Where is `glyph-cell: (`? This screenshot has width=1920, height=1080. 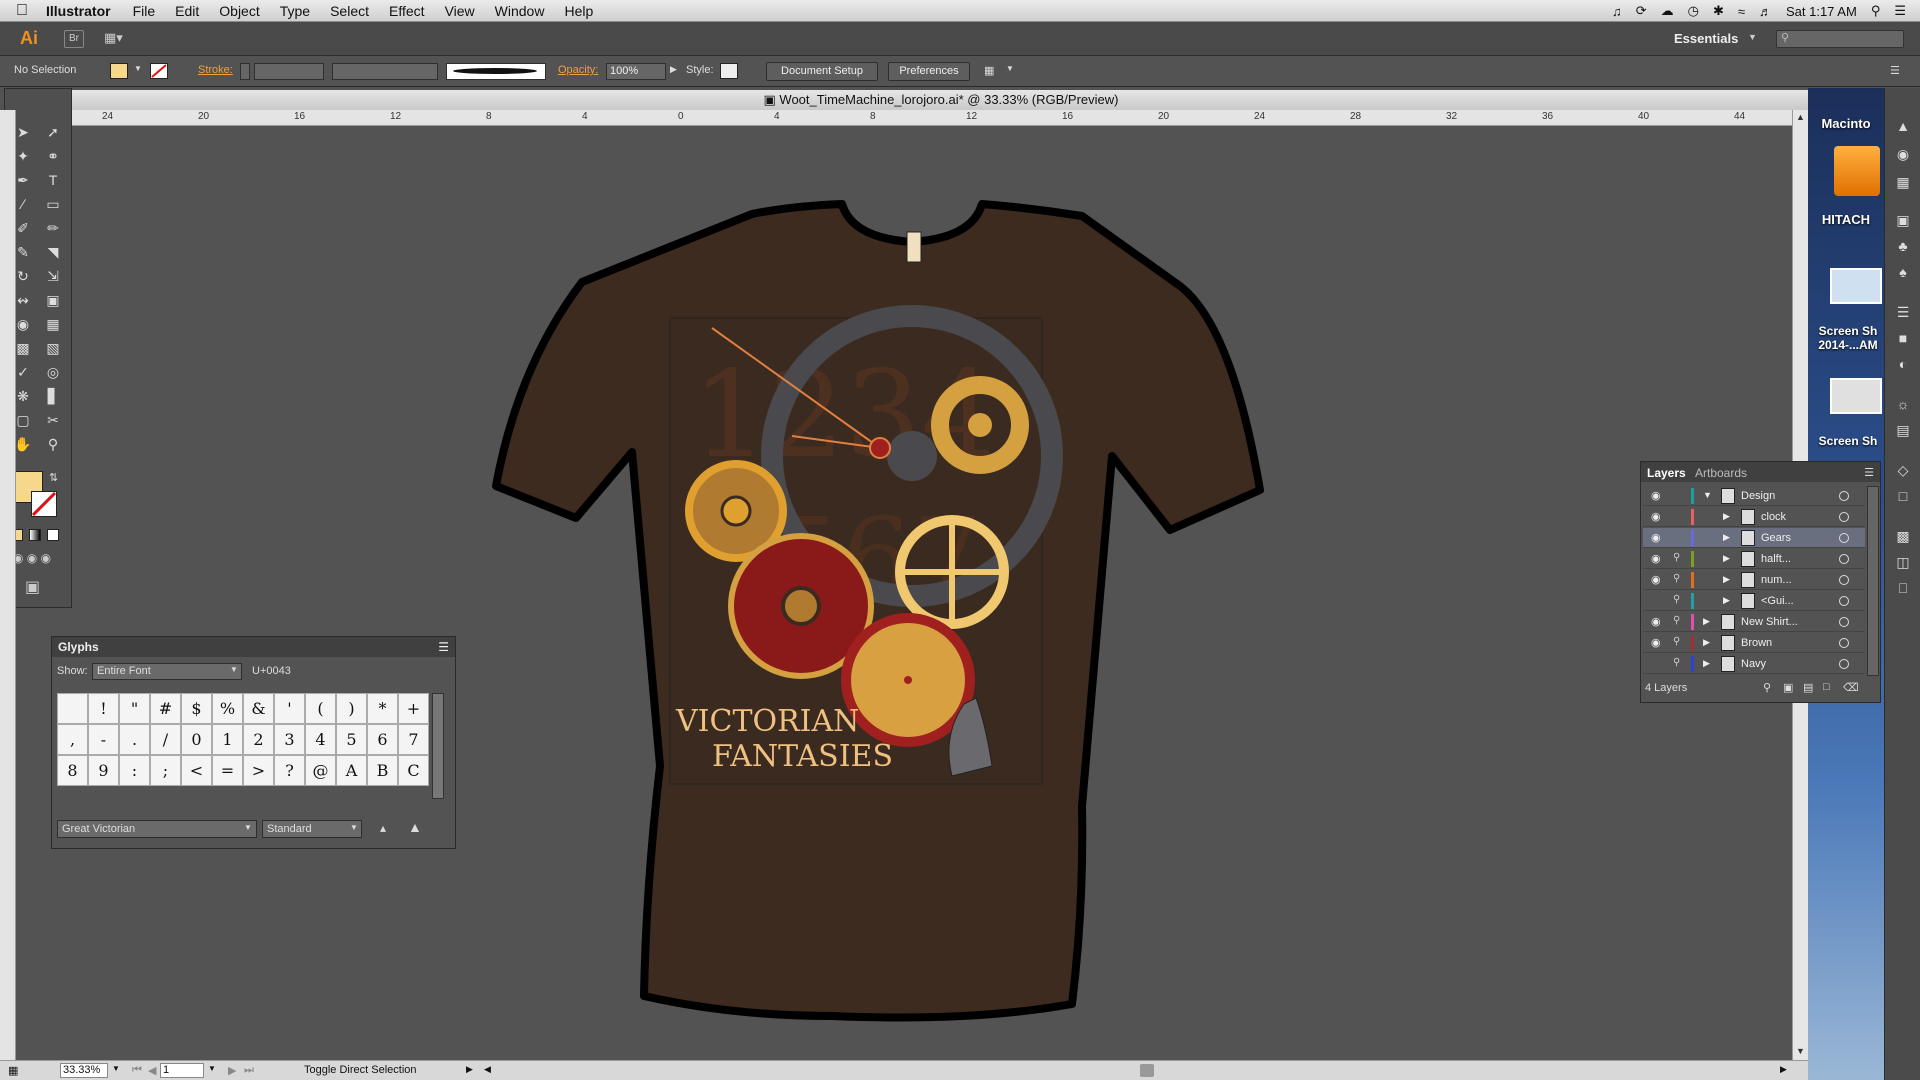 glyph-cell: ( is located at coordinates (320, 708).